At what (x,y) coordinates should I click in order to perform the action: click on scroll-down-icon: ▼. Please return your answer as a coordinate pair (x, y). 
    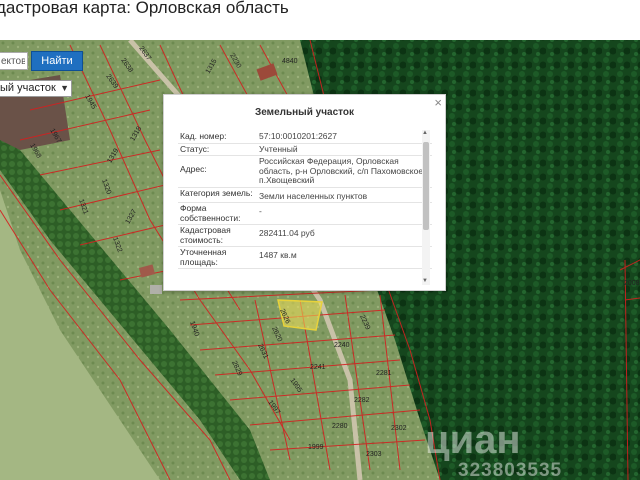
    Looking at the image, I should click on (425, 281).